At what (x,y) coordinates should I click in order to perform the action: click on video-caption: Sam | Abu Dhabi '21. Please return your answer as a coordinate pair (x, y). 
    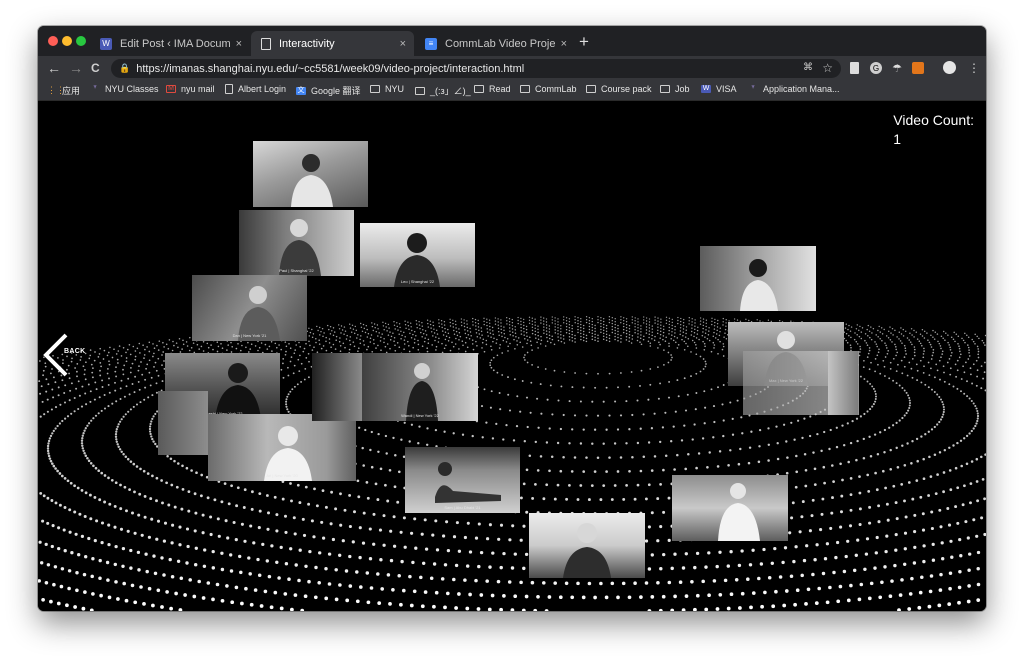
    Looking at the image, I should click on (462, 507).